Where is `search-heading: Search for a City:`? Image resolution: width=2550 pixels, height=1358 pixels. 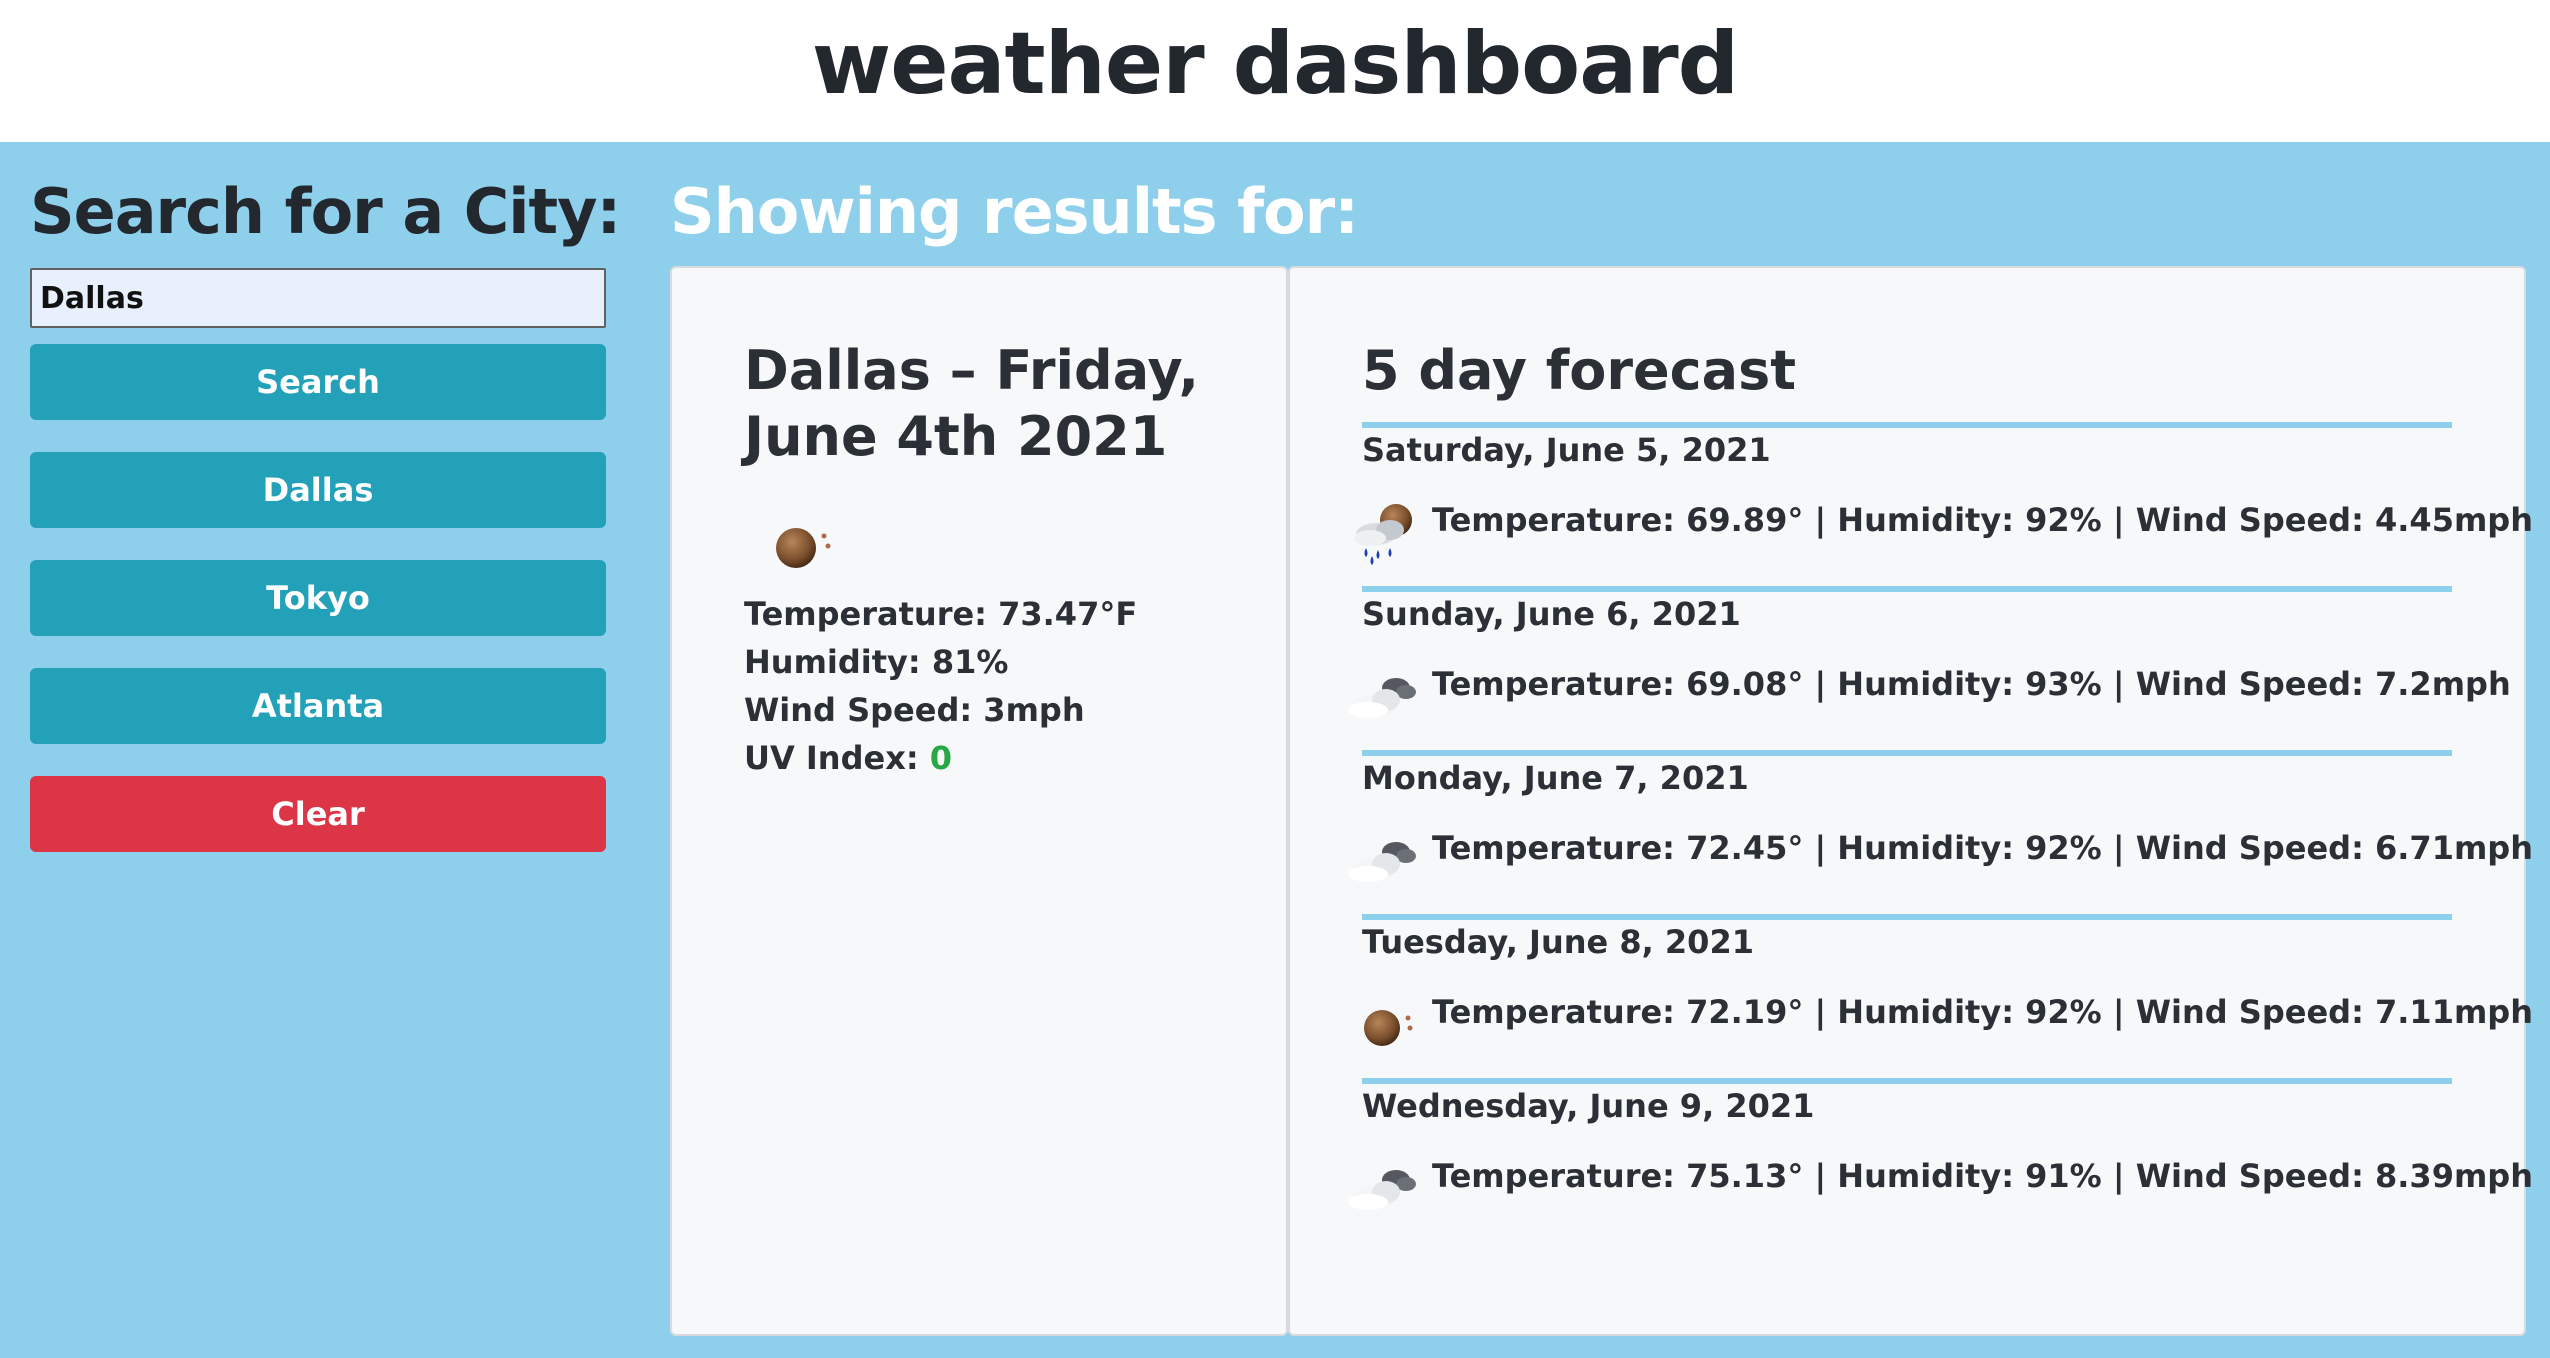
search-heading: Search for a City: is located at coordinates (325, 211).